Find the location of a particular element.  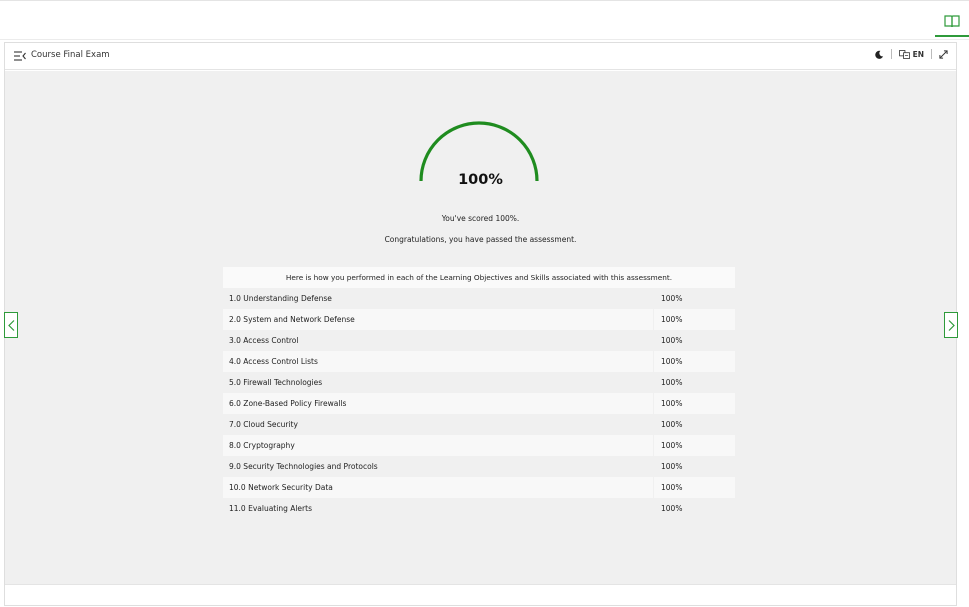

top-bar is located at coordinates (484, 20).